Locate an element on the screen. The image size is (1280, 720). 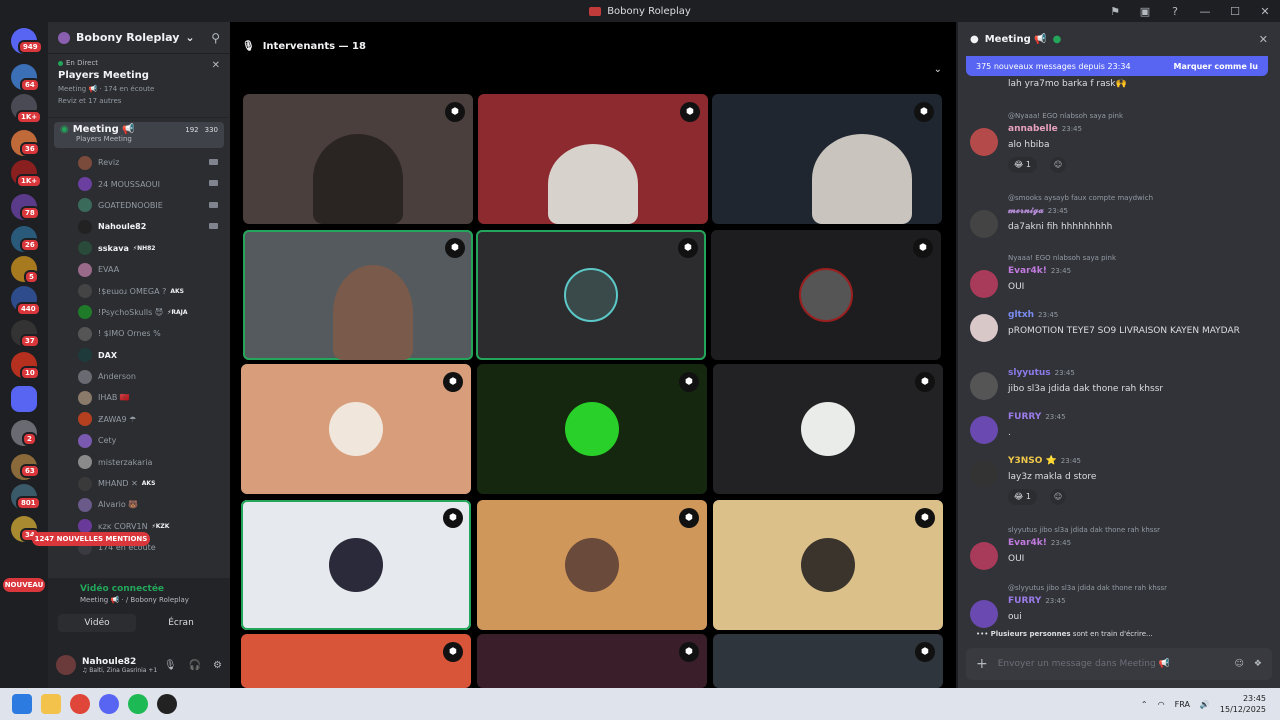
screen-share-icon: ▣ is located at coordinates (1145, 11).